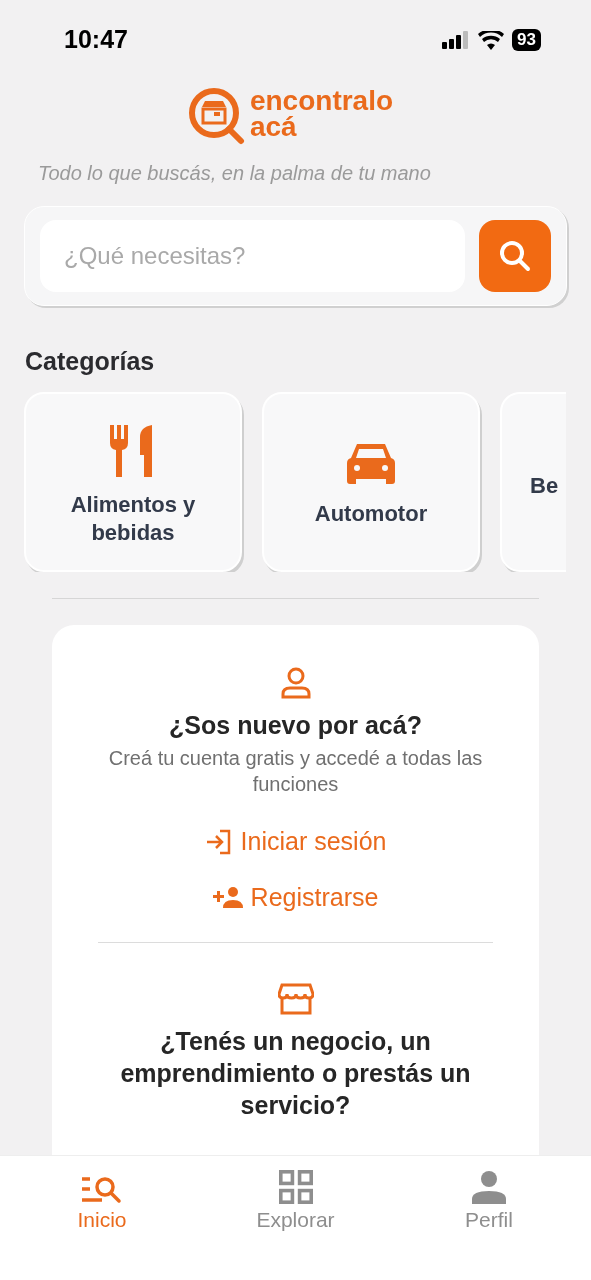 This screenshot has height=1280, width=591. Describe the element at coordinates (295, 1073) in the screenshot. I see `business-title: ¿Tenés un negocio, un emprendimiento o prestás un servicio?` at that location.